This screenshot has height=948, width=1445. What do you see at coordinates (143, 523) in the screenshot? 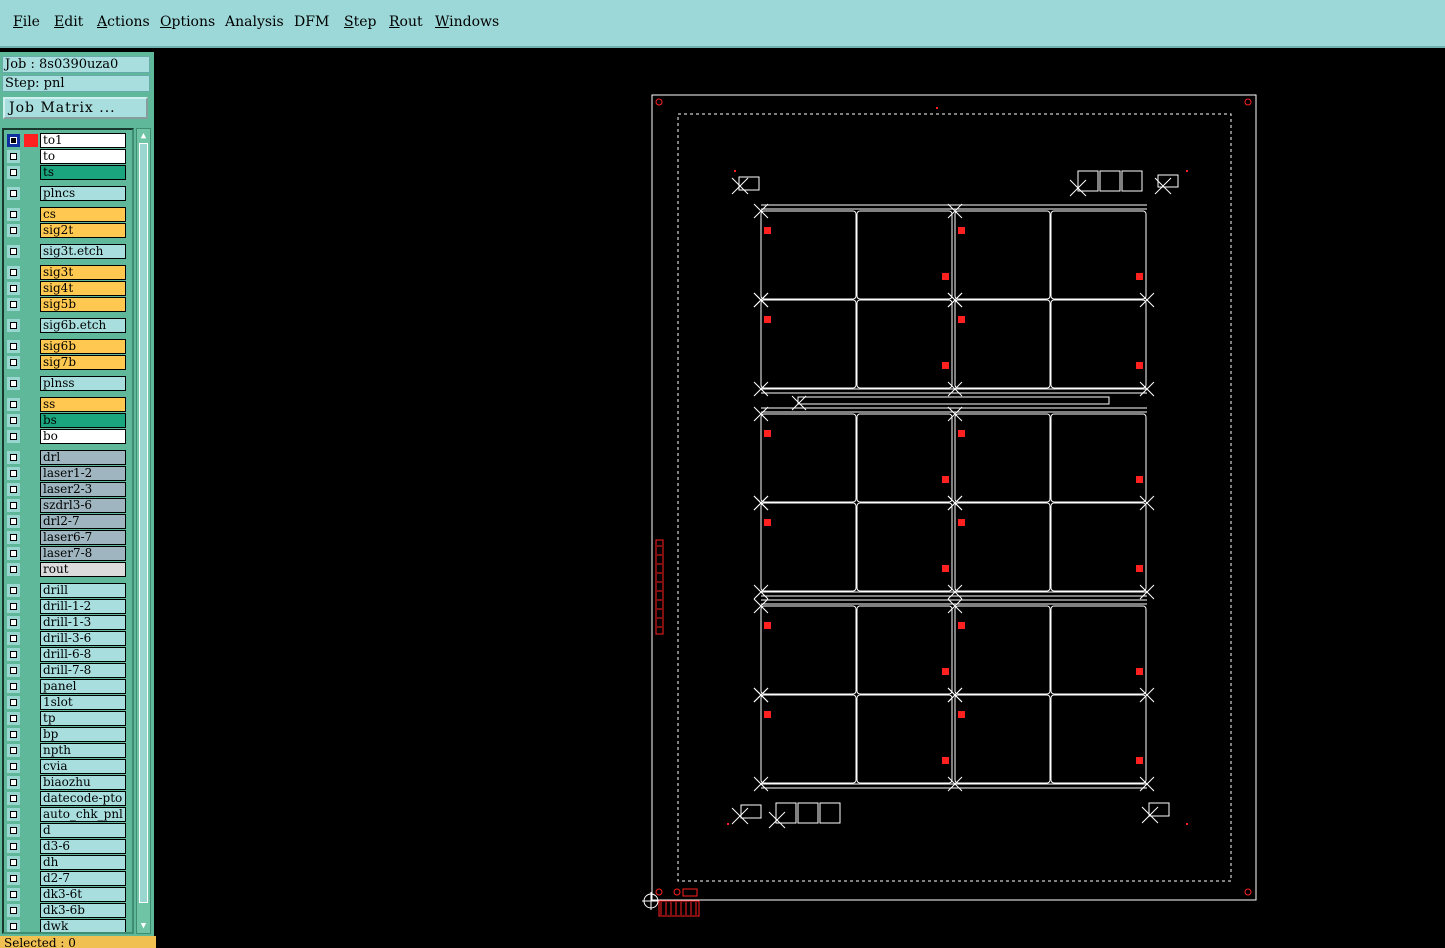
I see `scroll-thumb` at bounding box center [143, 523].